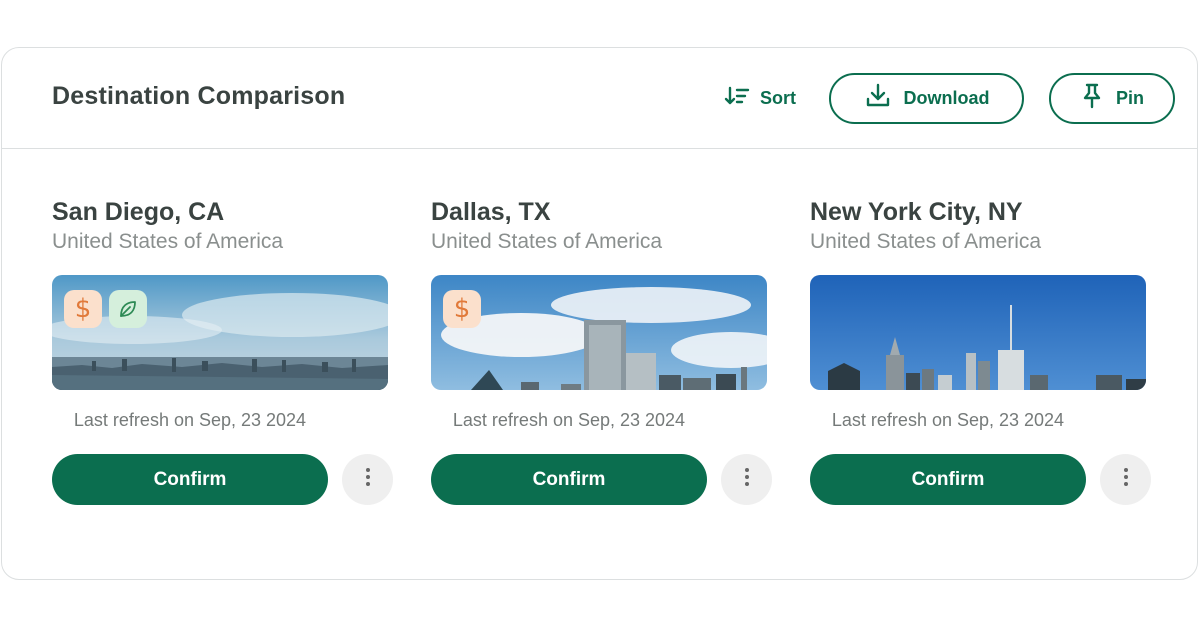  I want to click on sort-button: Sort, so click(760, 98).